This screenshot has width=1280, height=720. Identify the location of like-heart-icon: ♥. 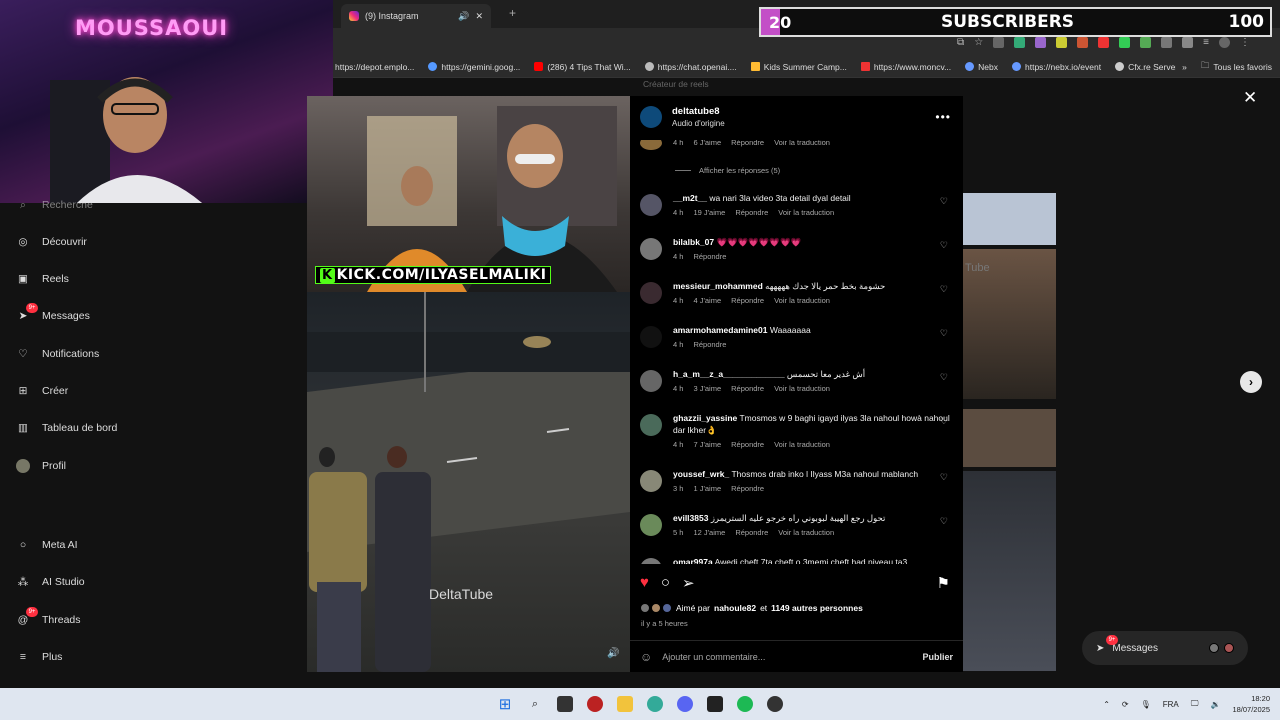
(644, 584).